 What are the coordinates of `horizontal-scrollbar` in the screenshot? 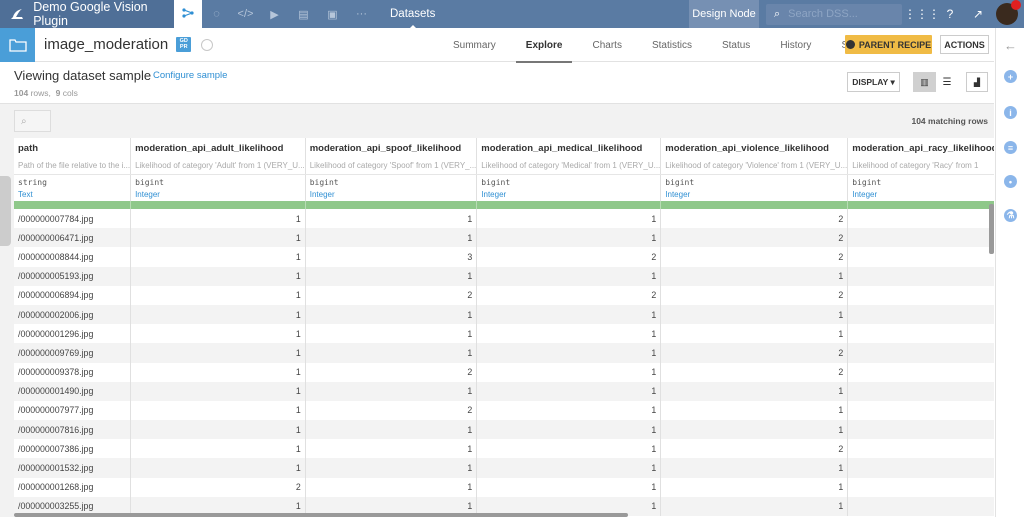 It's located at (321, 515).